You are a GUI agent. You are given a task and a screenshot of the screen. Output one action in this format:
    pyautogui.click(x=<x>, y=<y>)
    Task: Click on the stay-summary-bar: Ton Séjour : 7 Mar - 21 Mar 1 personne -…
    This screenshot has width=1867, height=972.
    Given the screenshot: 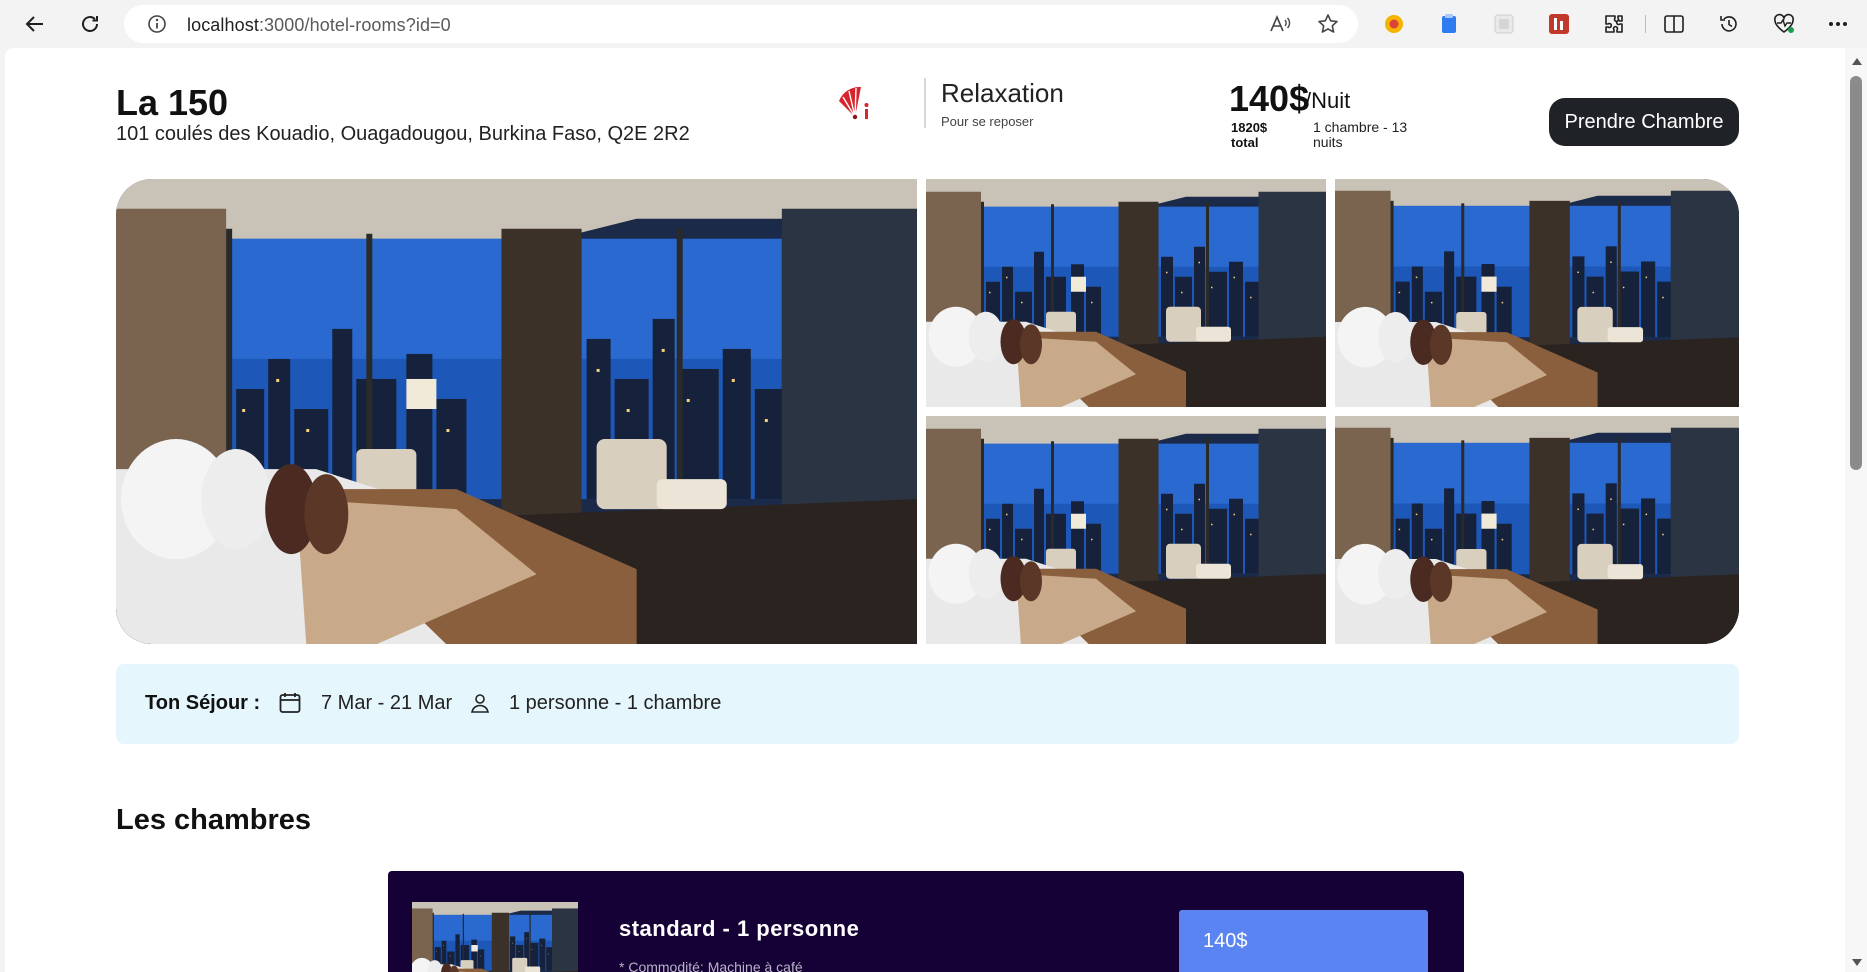 What is the action you would take?
    pyautogui.click(x=927, y=704)
    